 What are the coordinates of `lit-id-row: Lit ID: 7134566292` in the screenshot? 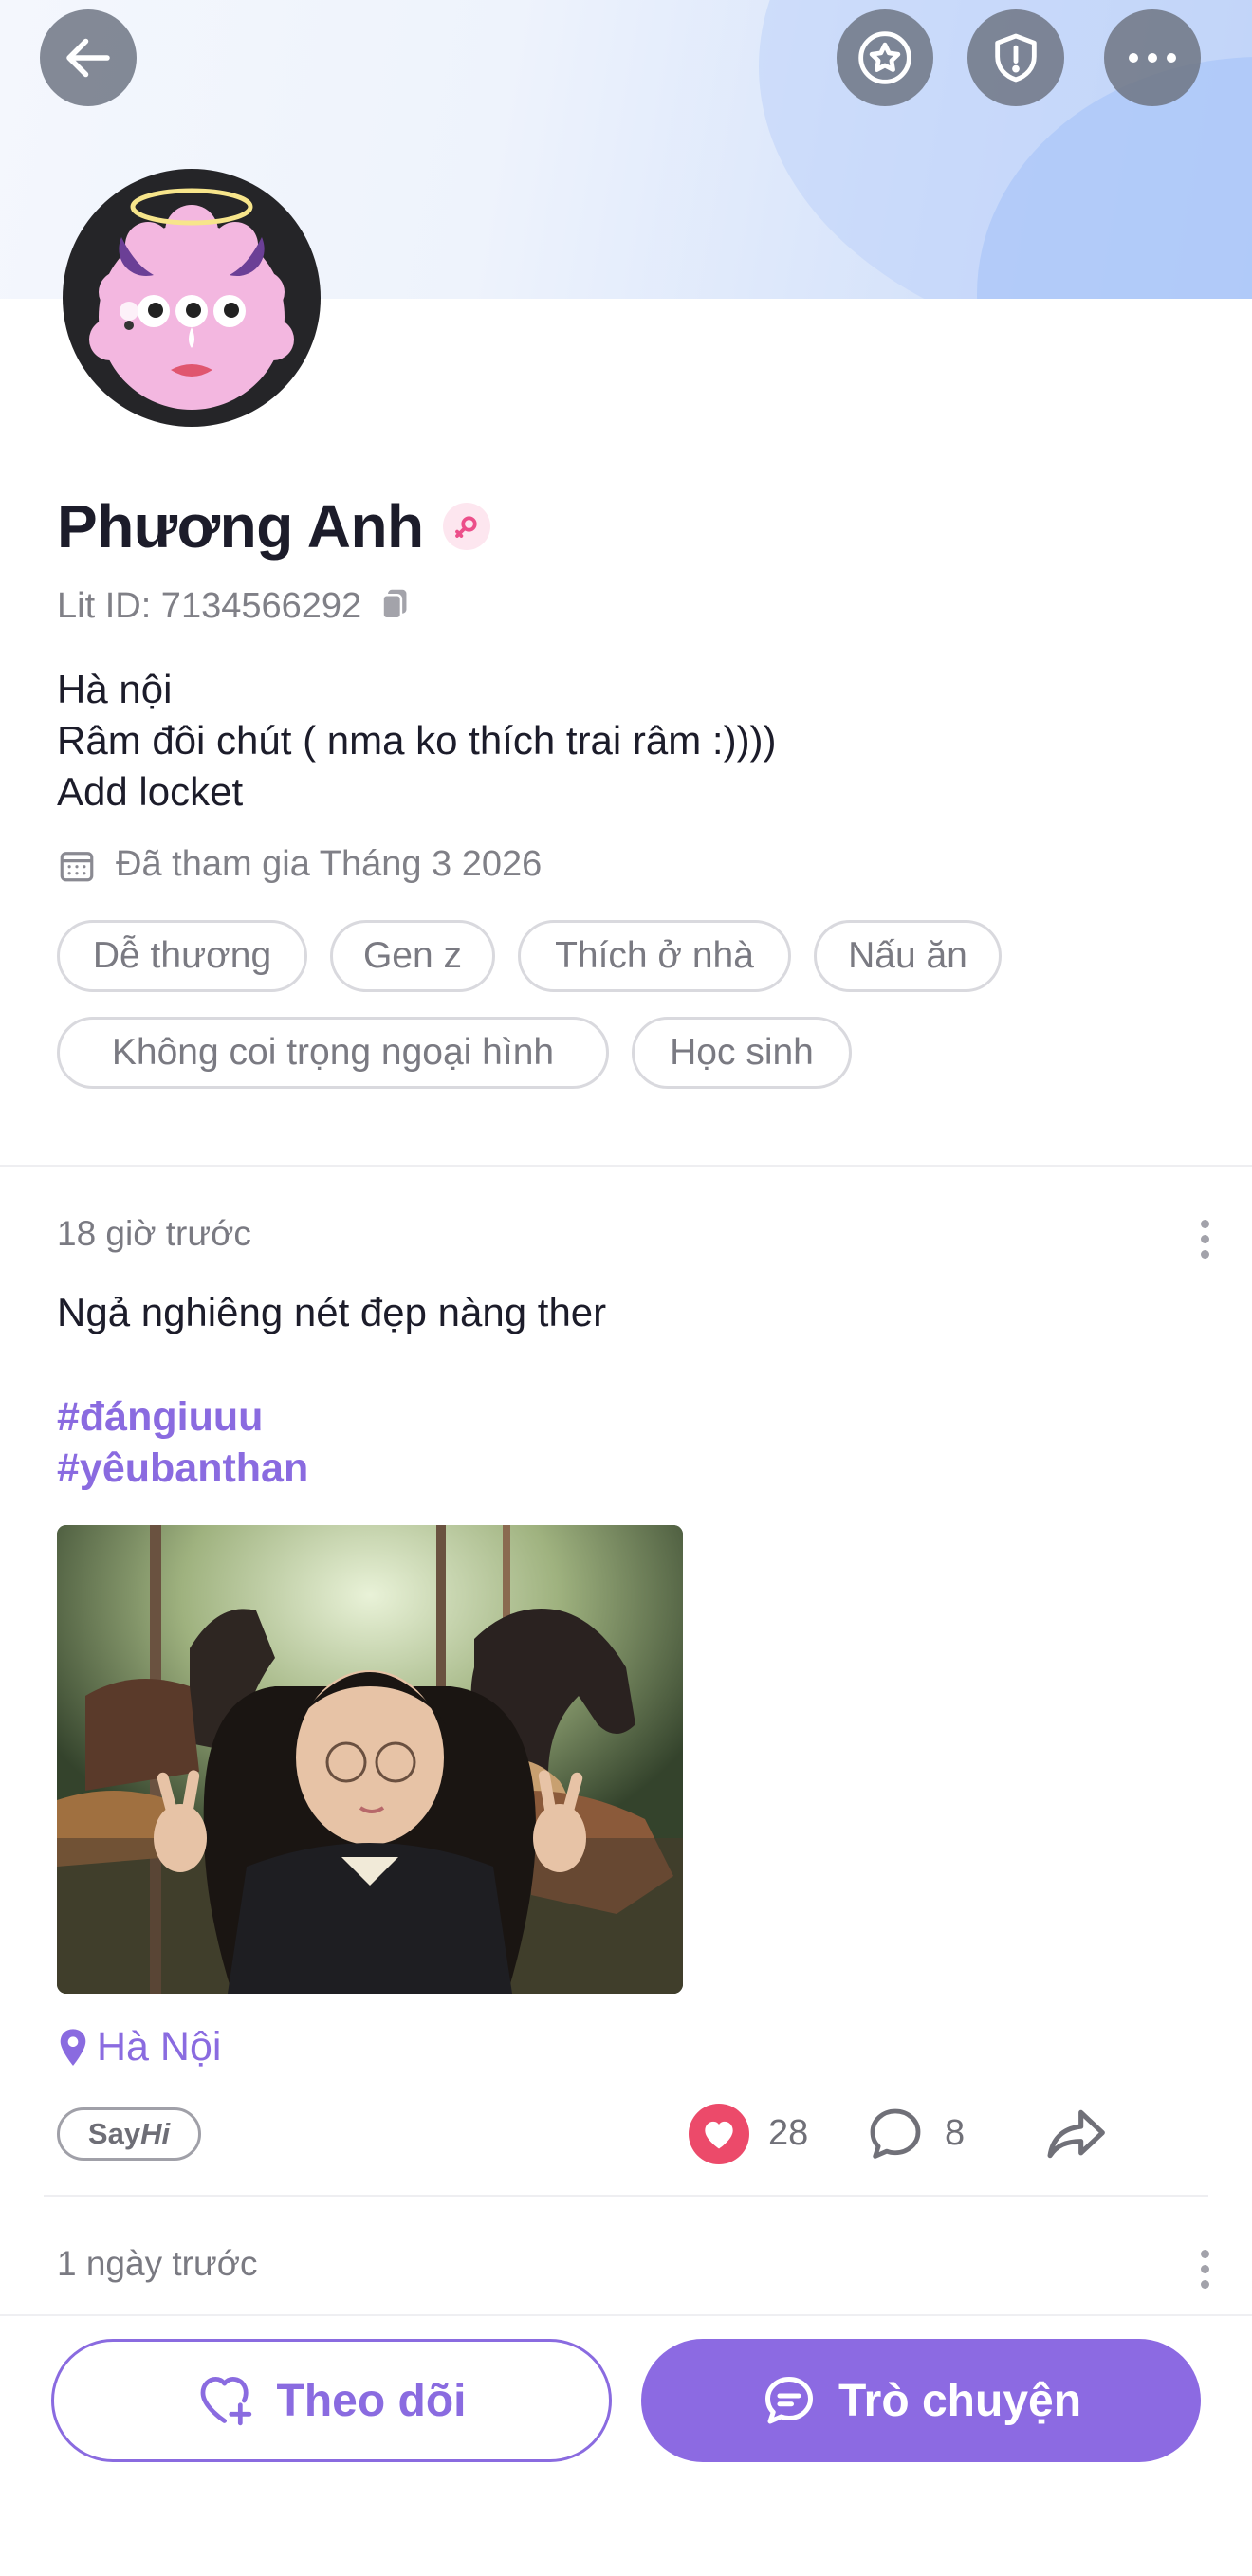 It's located at (234, 606).